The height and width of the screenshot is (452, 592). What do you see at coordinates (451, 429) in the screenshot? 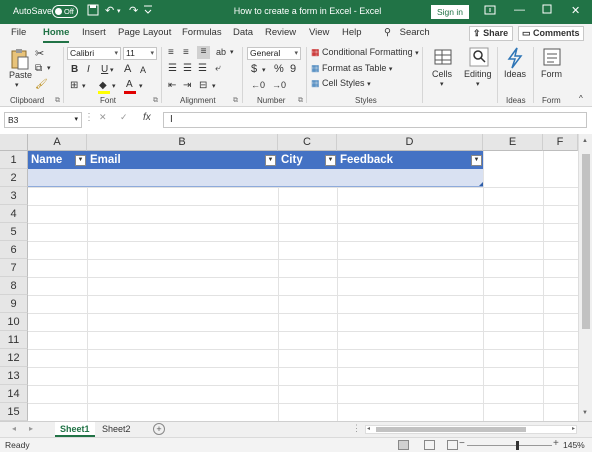
I see `horizontal-scroll-thumb` at bounding box center [451, 429].